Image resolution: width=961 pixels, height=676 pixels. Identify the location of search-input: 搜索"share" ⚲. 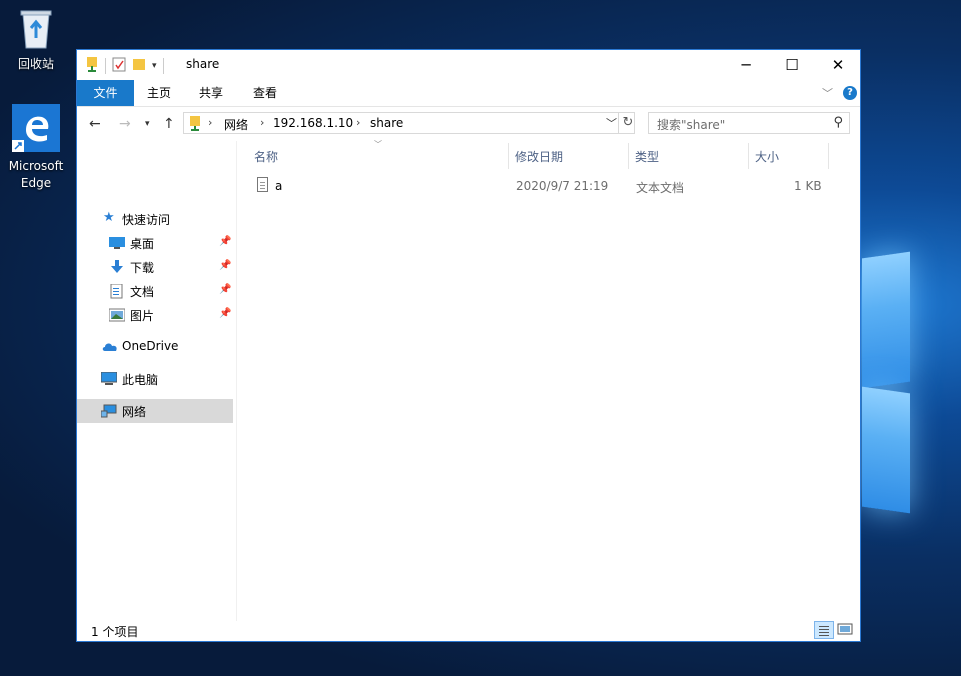
(749, 123).